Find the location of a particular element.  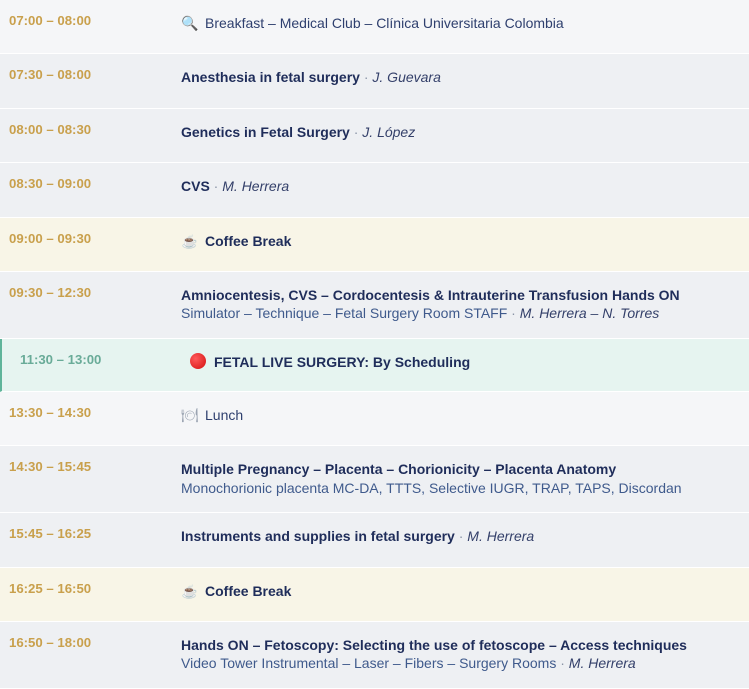

time-slot: 11:30 – 13:00 is located at coordinates (61, 359).